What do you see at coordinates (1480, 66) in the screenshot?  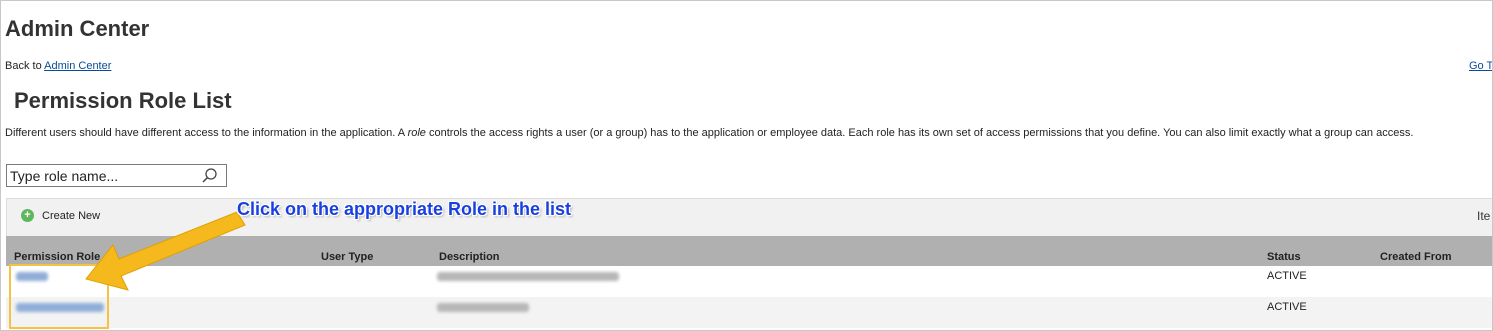 I see `go-to-link: Go T` at bounding box center [1480, 66].